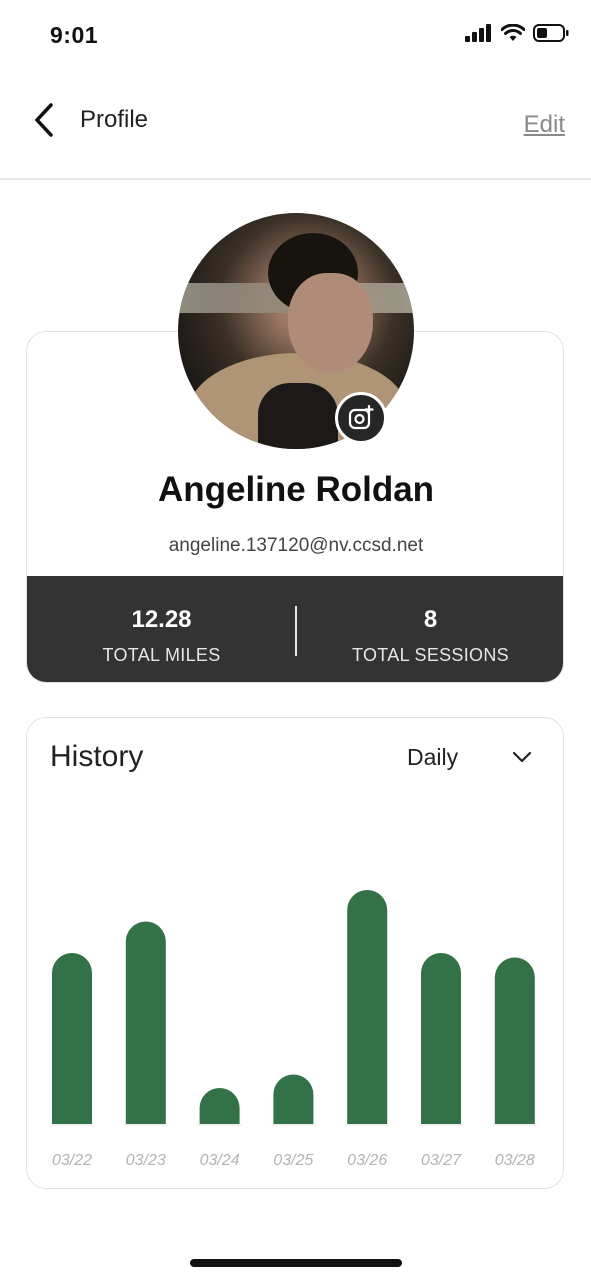  What do you see at coordinates (161, 655) in the screenshot?
I see `stat-label: TOTAL MILES` at bounding box center [161, 655].